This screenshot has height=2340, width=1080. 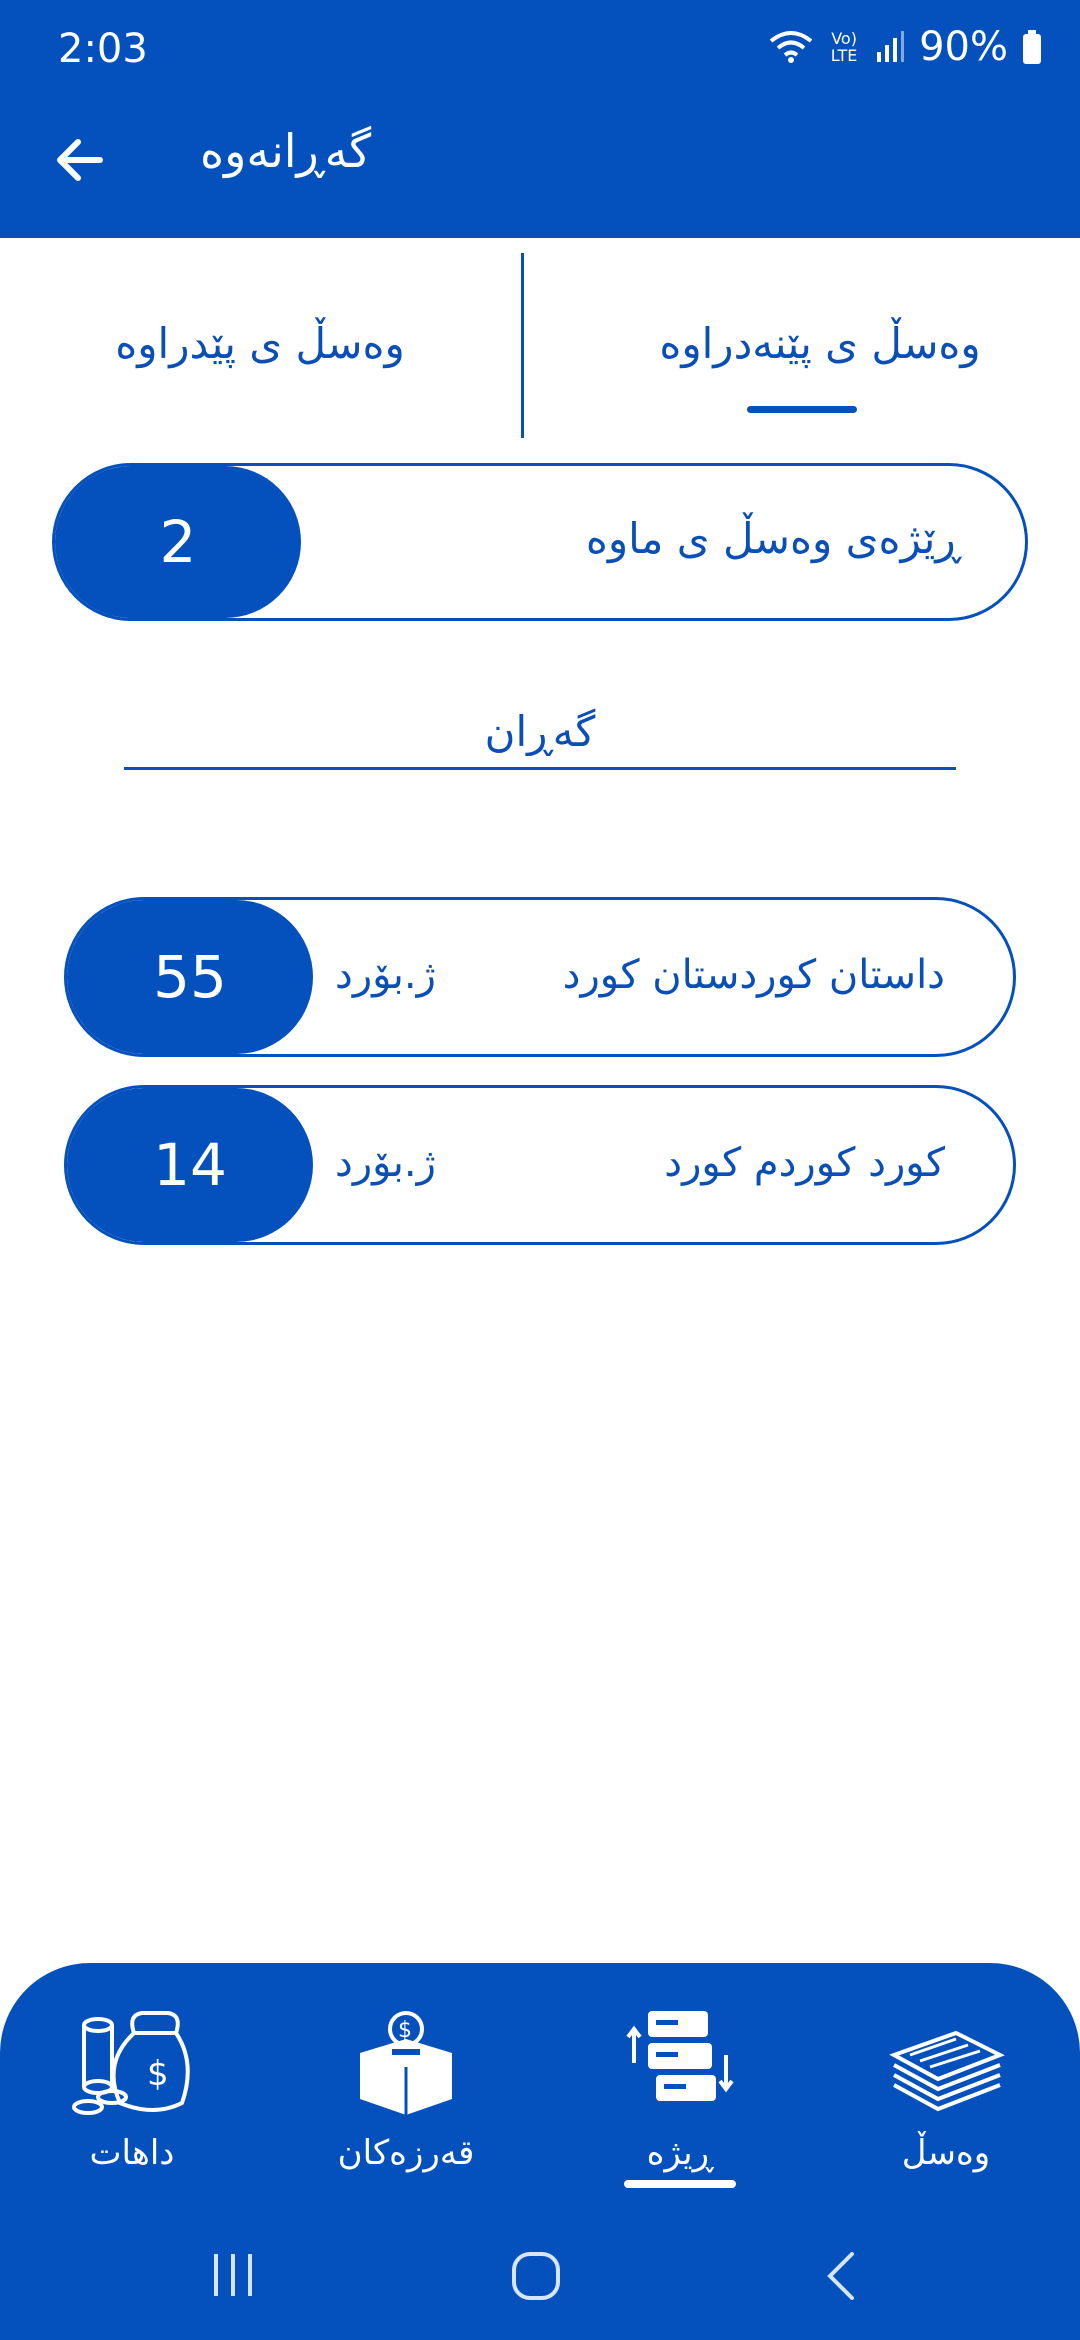 I want to click on search-input, so click(x=540, y=731).